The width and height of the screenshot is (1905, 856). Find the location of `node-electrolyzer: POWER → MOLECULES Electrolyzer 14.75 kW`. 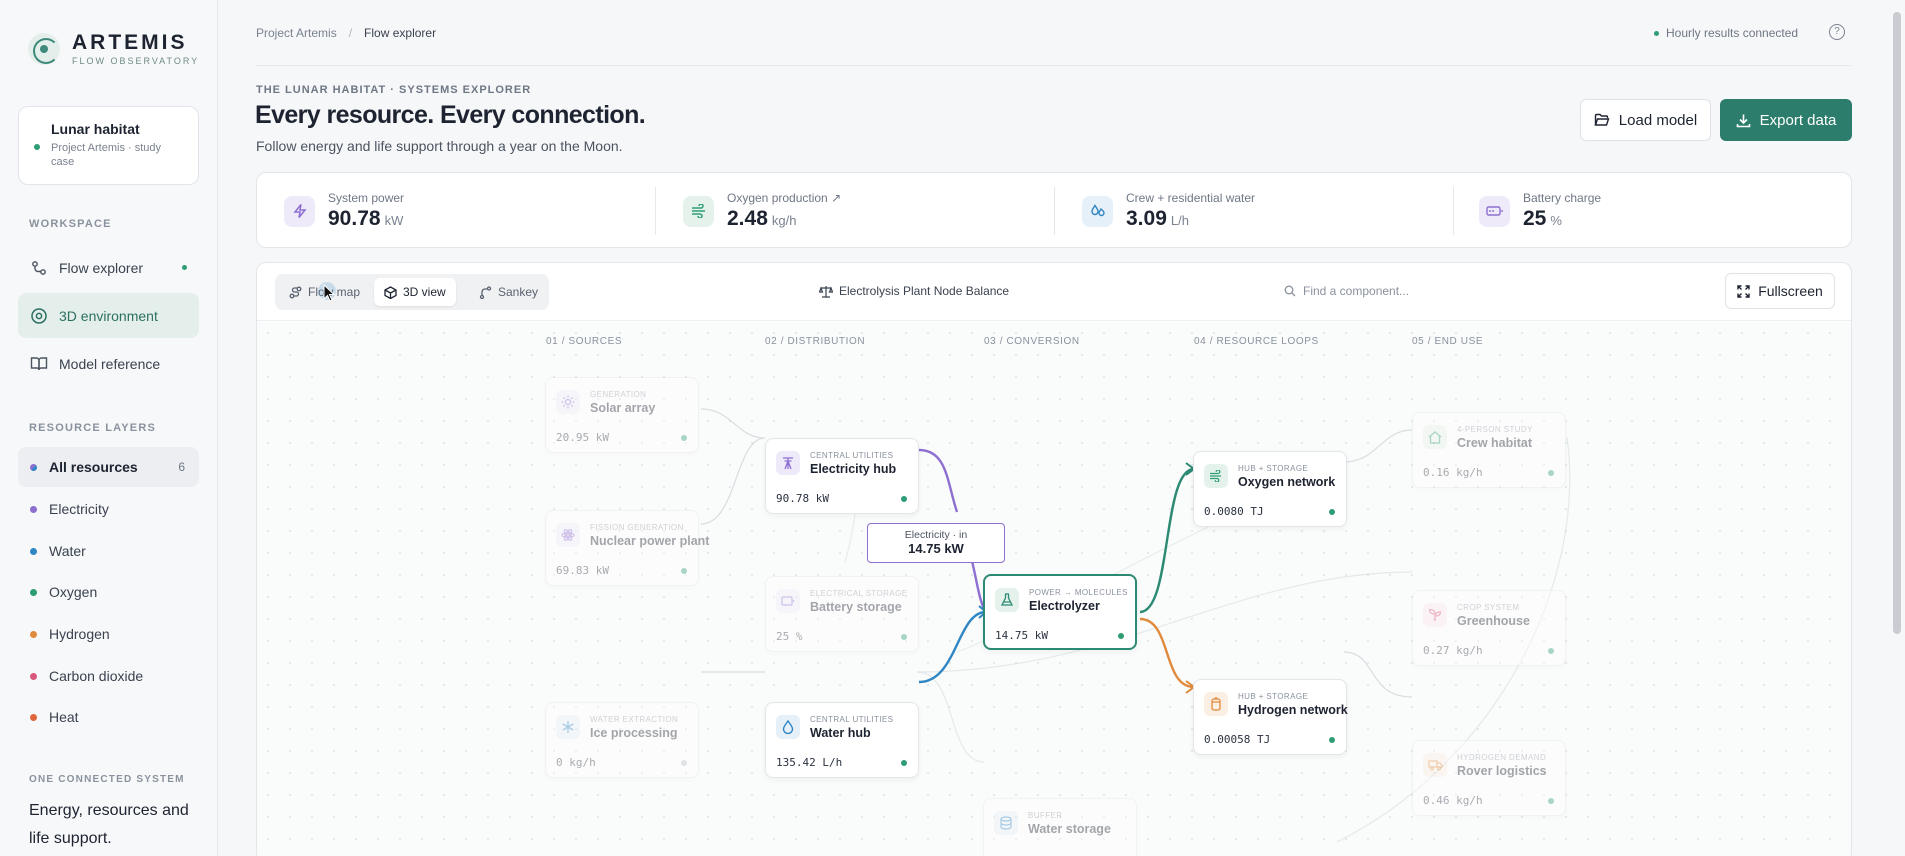

node-electrolyzer: POWER → MOLECULES Electrolyzer 14.75 kW is located at coordinates (1060, 612).